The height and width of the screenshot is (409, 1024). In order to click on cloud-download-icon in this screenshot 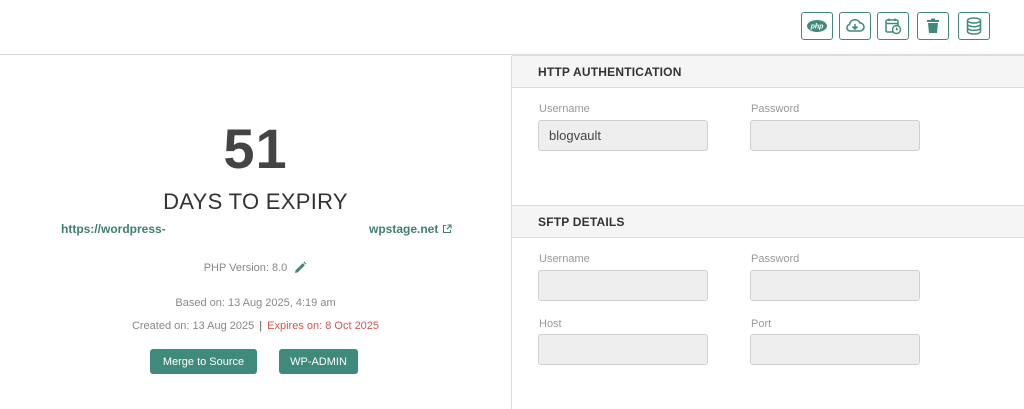, I will do `click(855, 25)`.